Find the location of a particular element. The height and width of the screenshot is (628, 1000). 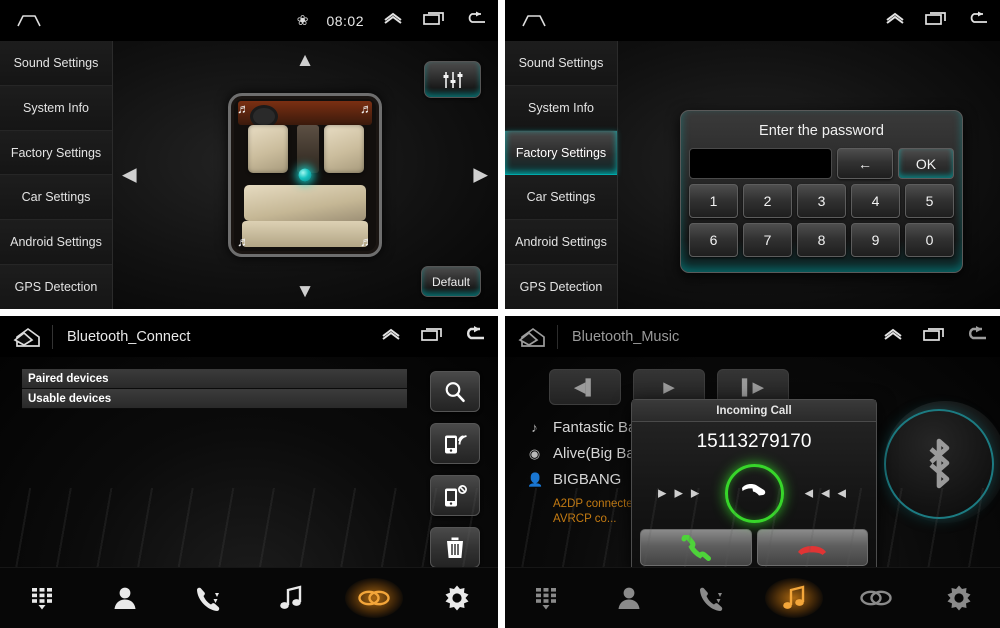

ring-wave-left-icon: ▶▶▶ is located at coordinates (683, 493).